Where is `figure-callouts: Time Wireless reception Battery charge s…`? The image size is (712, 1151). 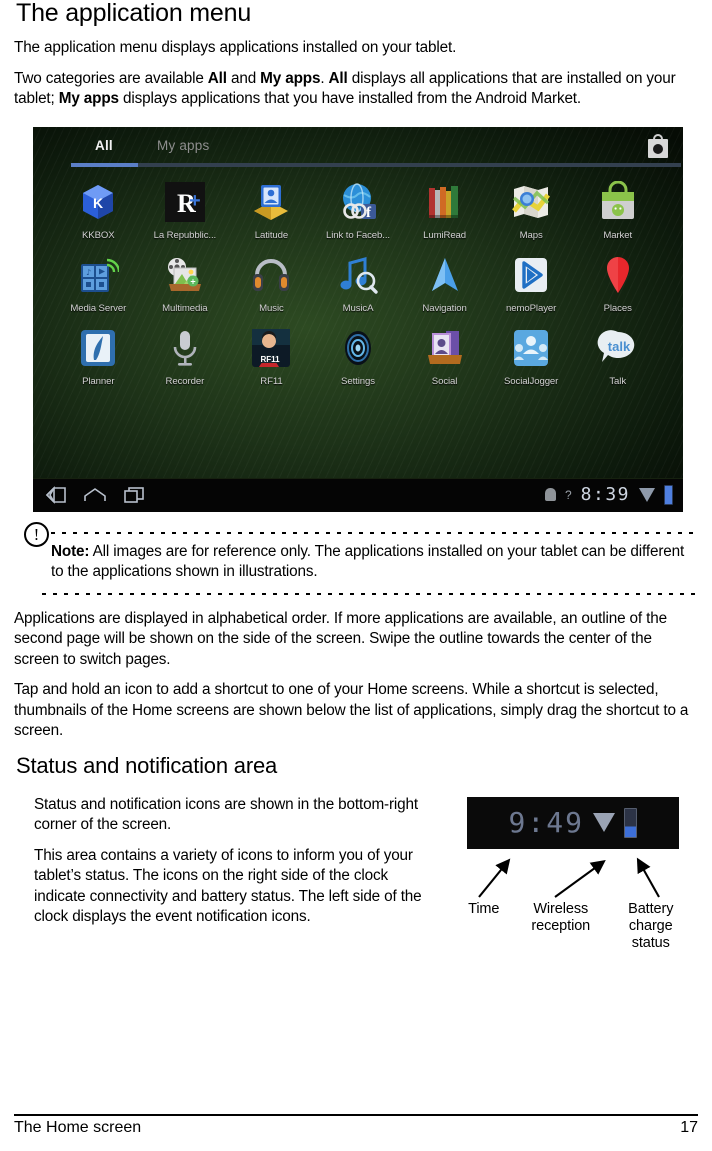 figure-callouts: Time Wireless reception Battery charge s… is located at coordinates (574, 901).